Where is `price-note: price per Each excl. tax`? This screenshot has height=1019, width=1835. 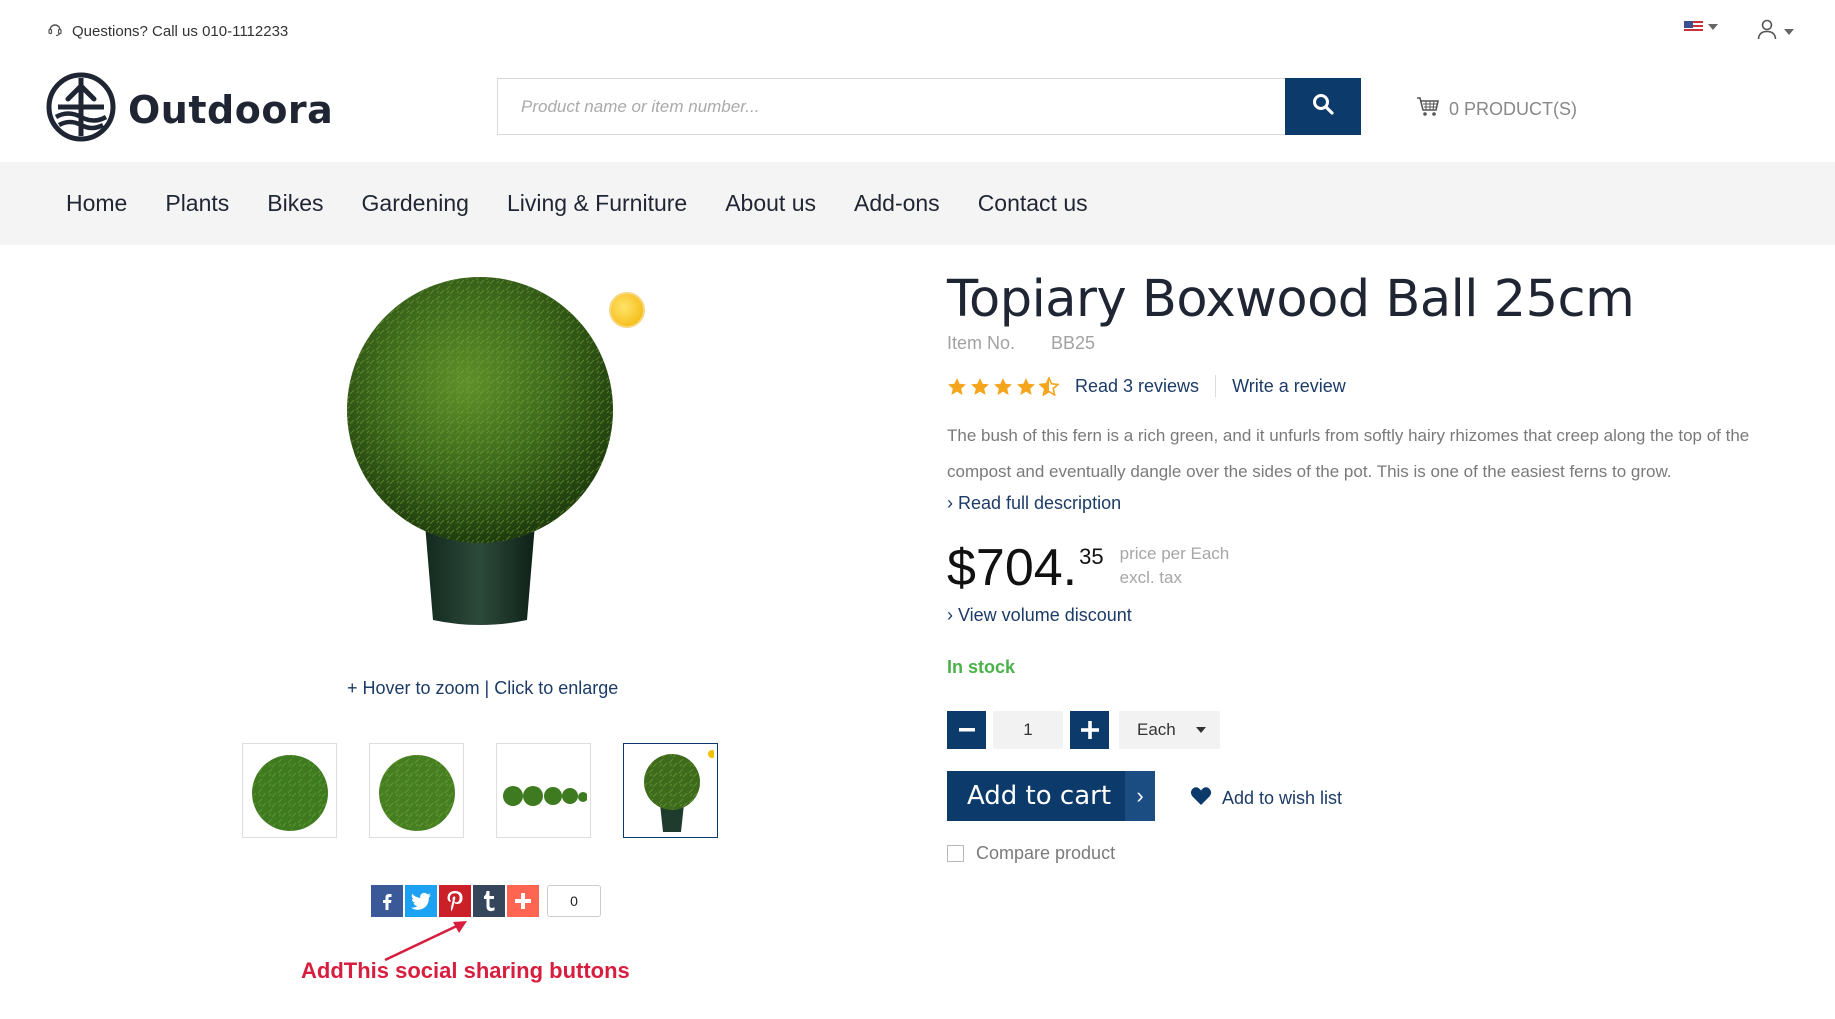 price-note: price per Each excl. tax is located at coordinates (1175, 566).